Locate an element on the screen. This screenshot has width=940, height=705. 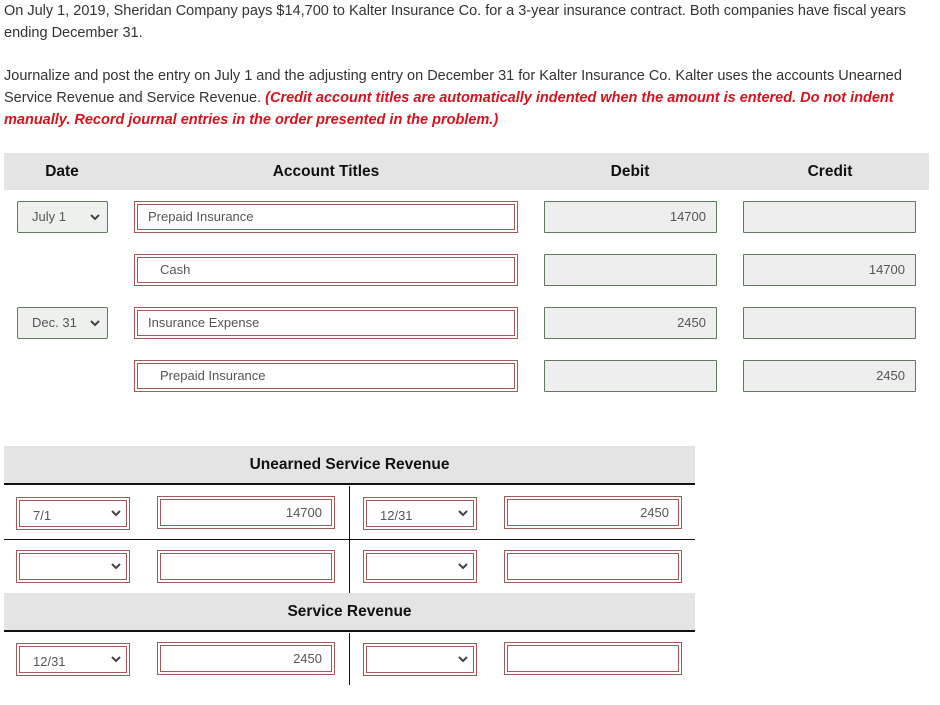
t-left-date-select is located at coordinates (73, 566).